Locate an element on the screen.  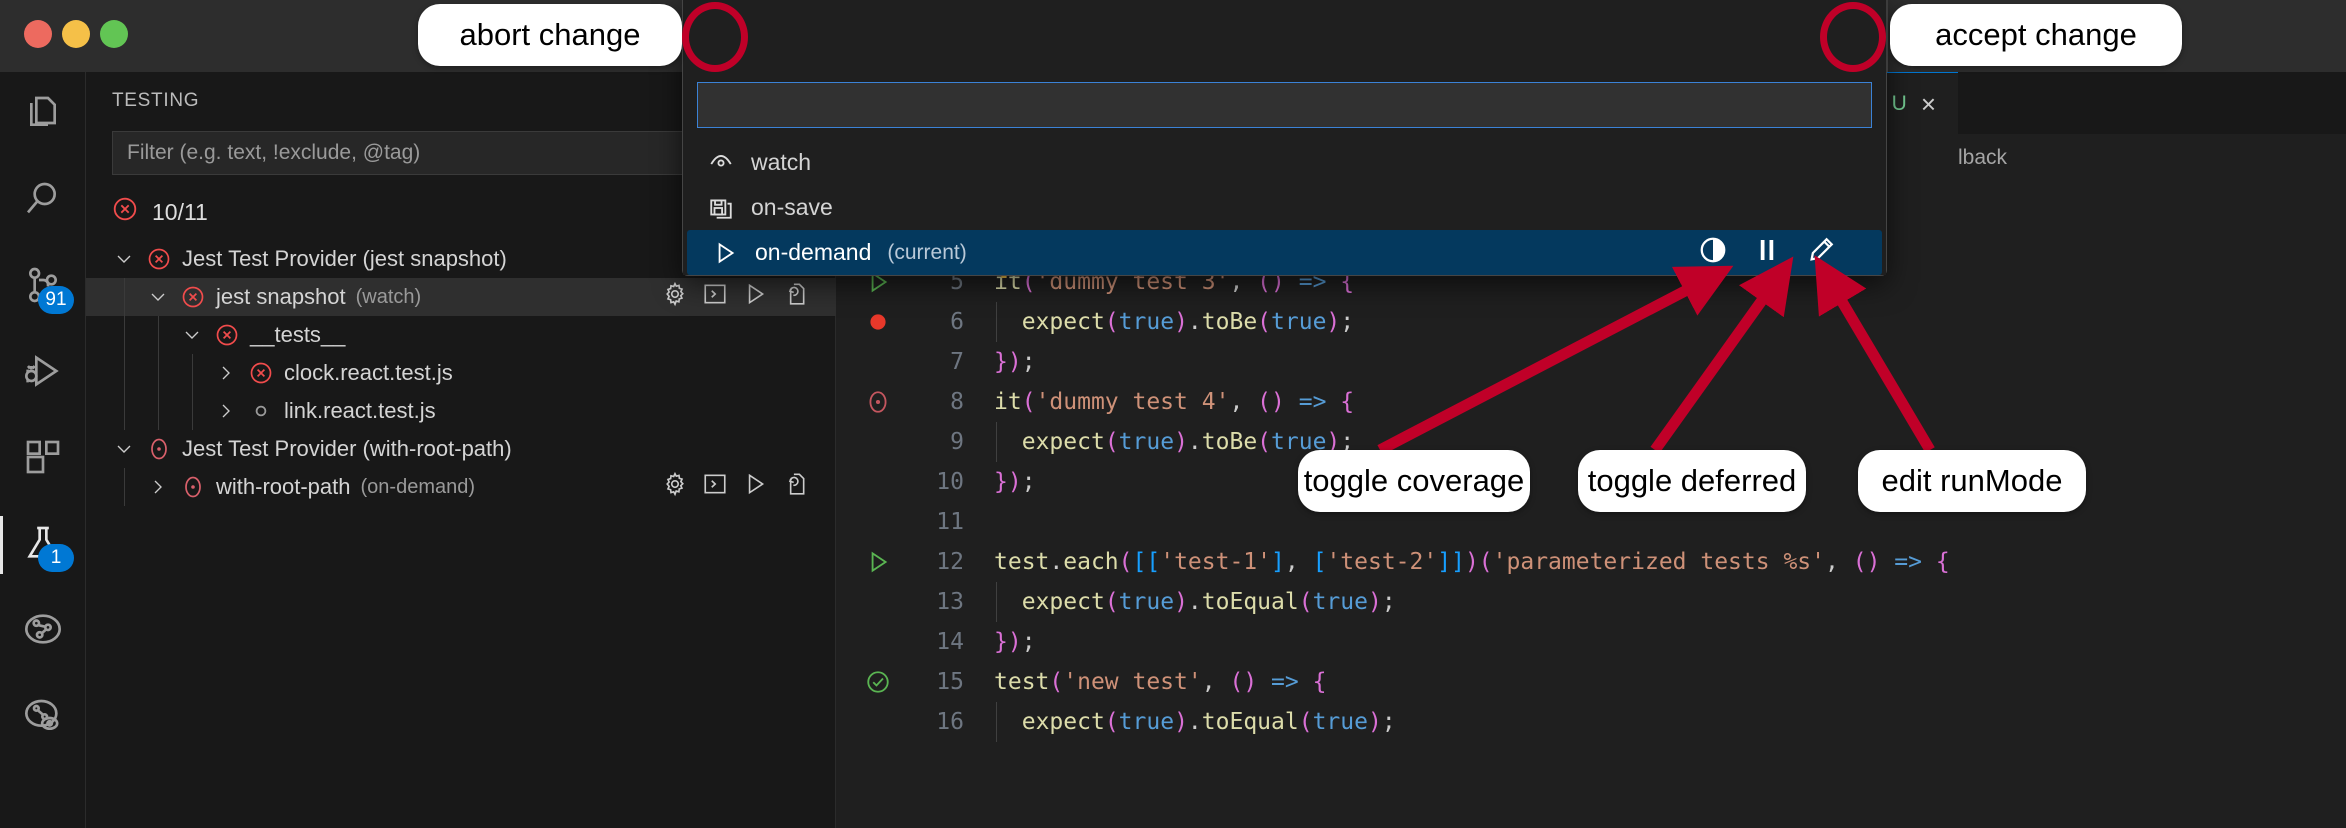
editor-tab-dirty-marker: U is located at coordinates (1899, 103).